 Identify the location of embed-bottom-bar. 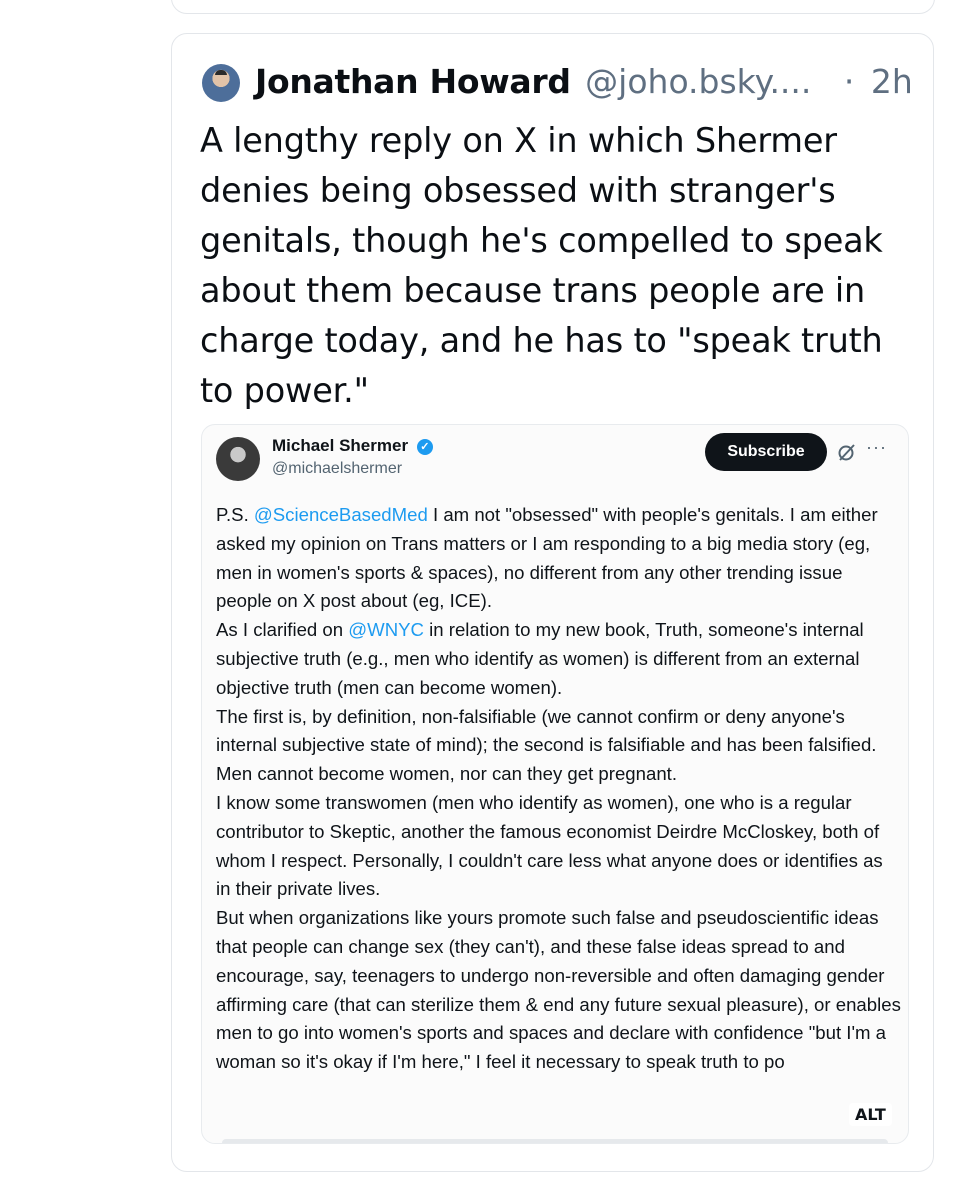
(555, 1141).